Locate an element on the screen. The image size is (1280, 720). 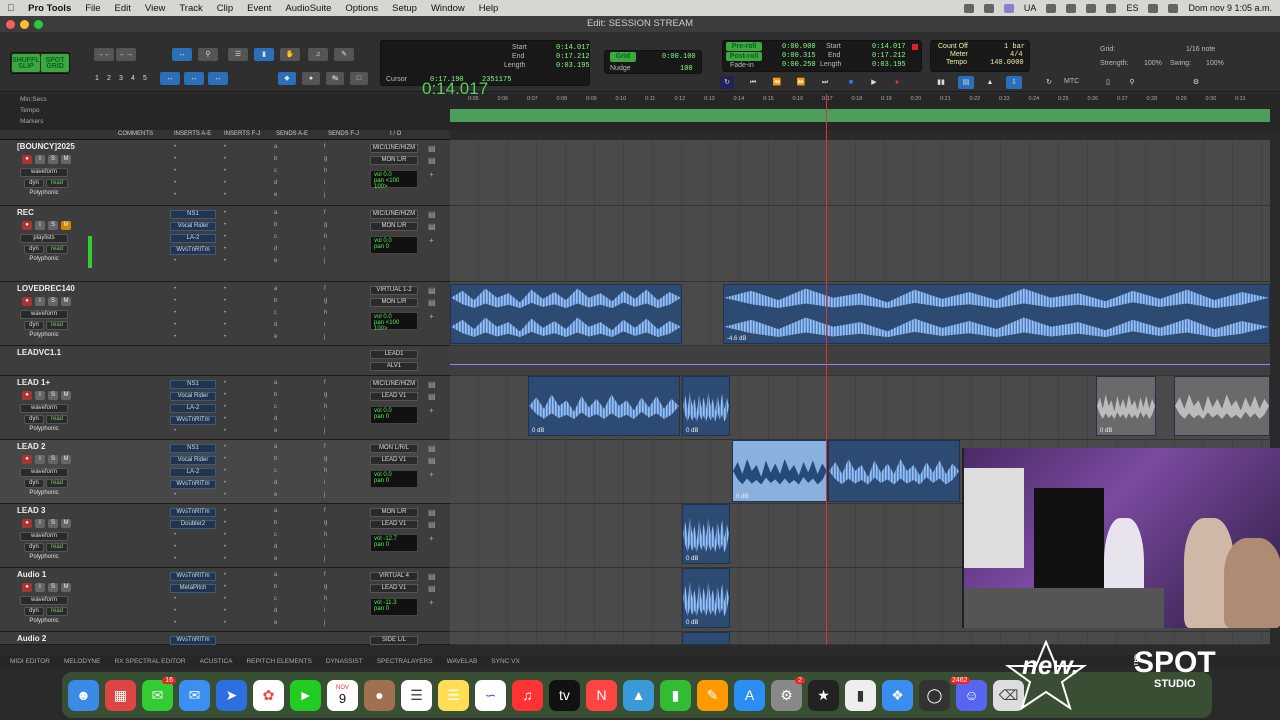
music-icon: ♫ is located at coordinates (527, 695).